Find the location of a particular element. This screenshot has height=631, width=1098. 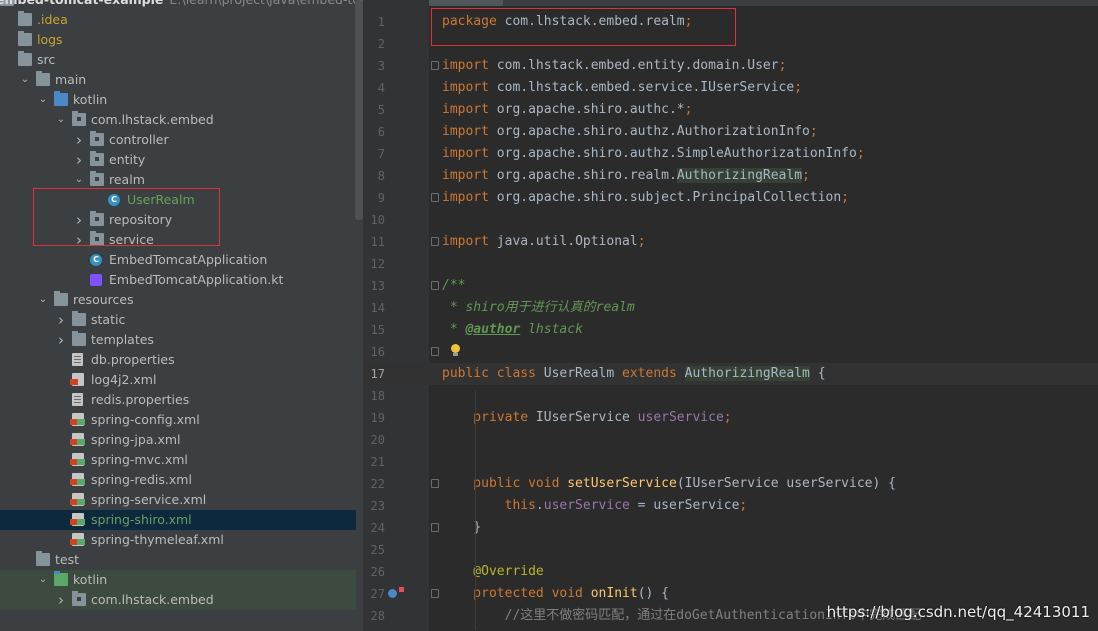

tree-item: C EmbedTomcatApplication is located at coordinates (178, 260).